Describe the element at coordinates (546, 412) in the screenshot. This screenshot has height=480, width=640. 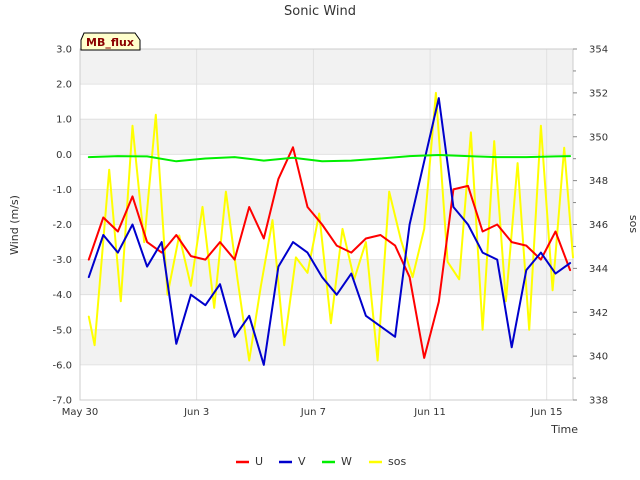
I see `x-tick-label: Jun 15` at that location.